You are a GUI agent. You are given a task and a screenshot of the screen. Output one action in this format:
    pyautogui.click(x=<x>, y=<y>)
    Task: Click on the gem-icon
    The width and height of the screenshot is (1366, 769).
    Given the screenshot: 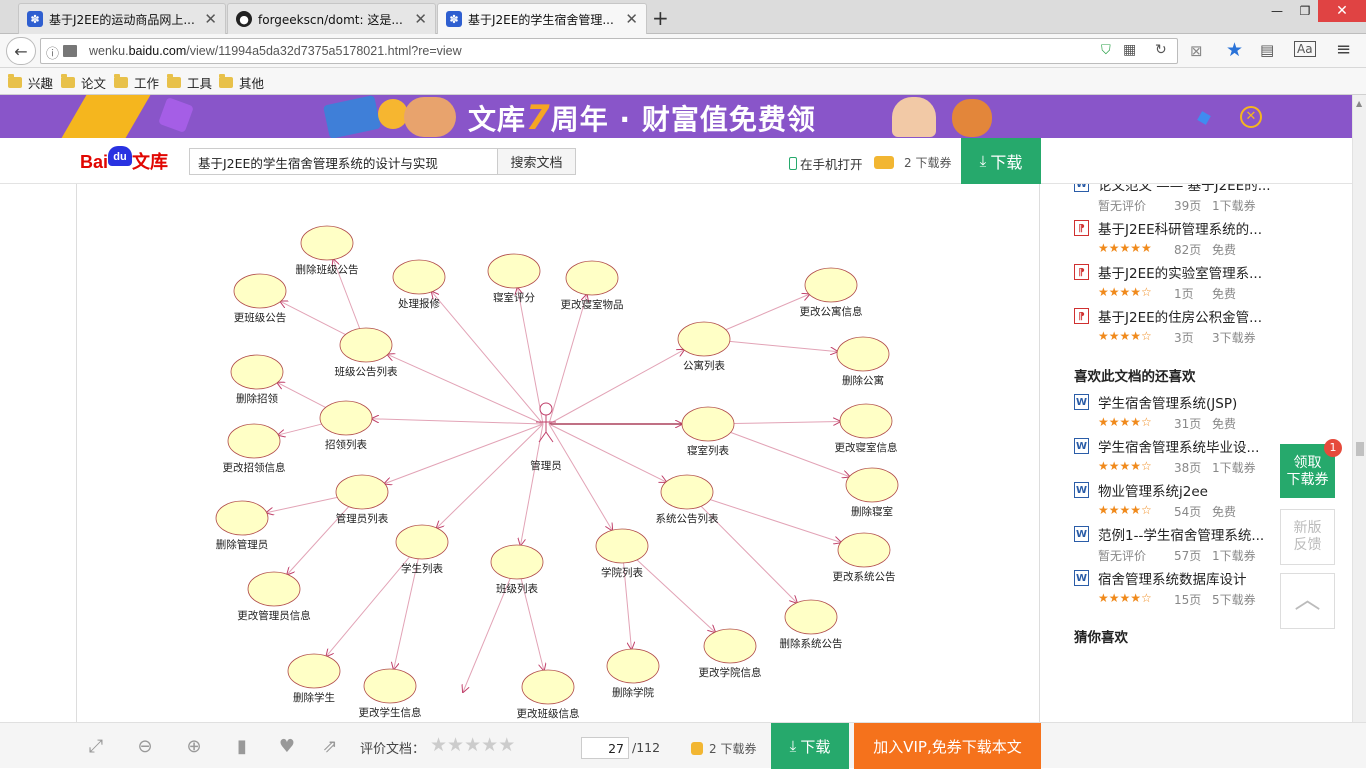 What is the action you would take?
    pyautogui.click(x=176, y=115)
    